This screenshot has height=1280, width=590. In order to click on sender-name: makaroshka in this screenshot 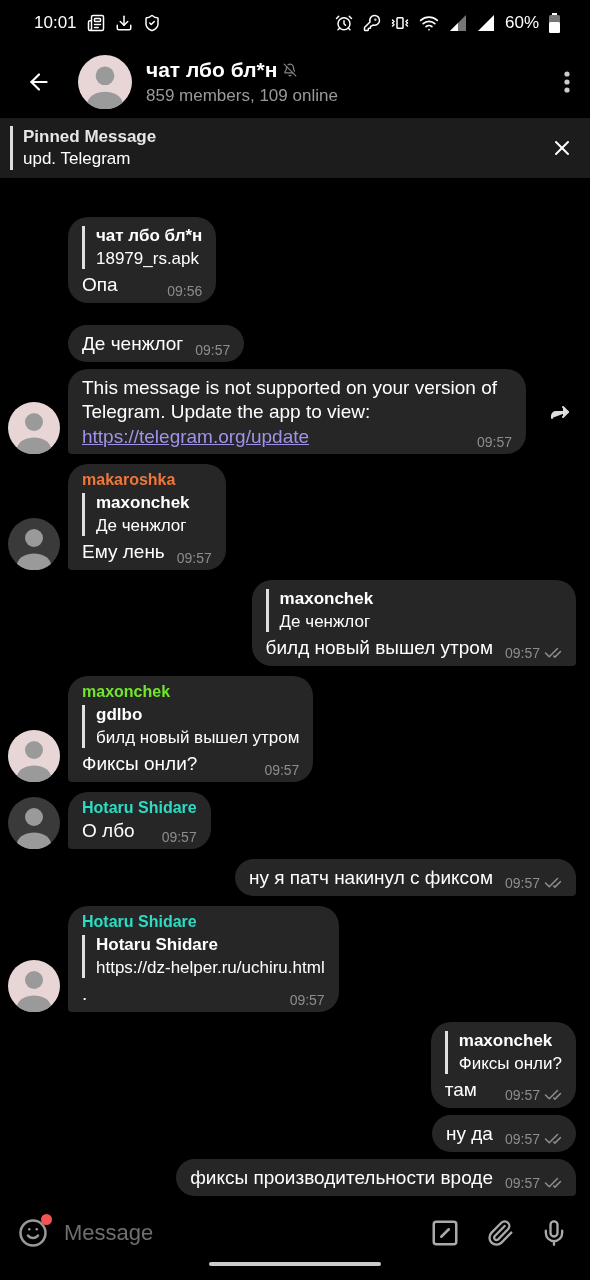, I will do `click(129, 480)`.